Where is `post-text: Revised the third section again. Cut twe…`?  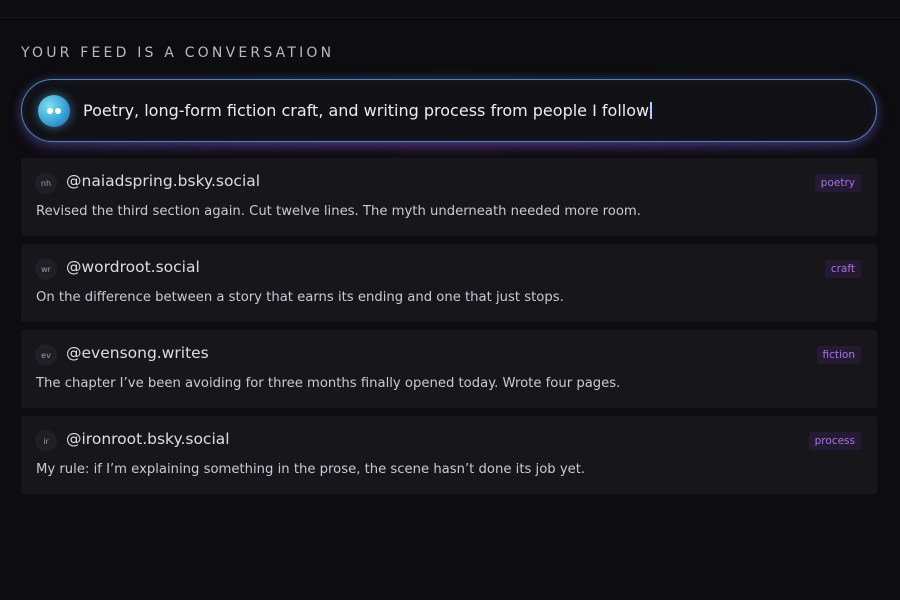
post-text: Revised the third section again. Cut twe… is located at coordinates (338, 211).